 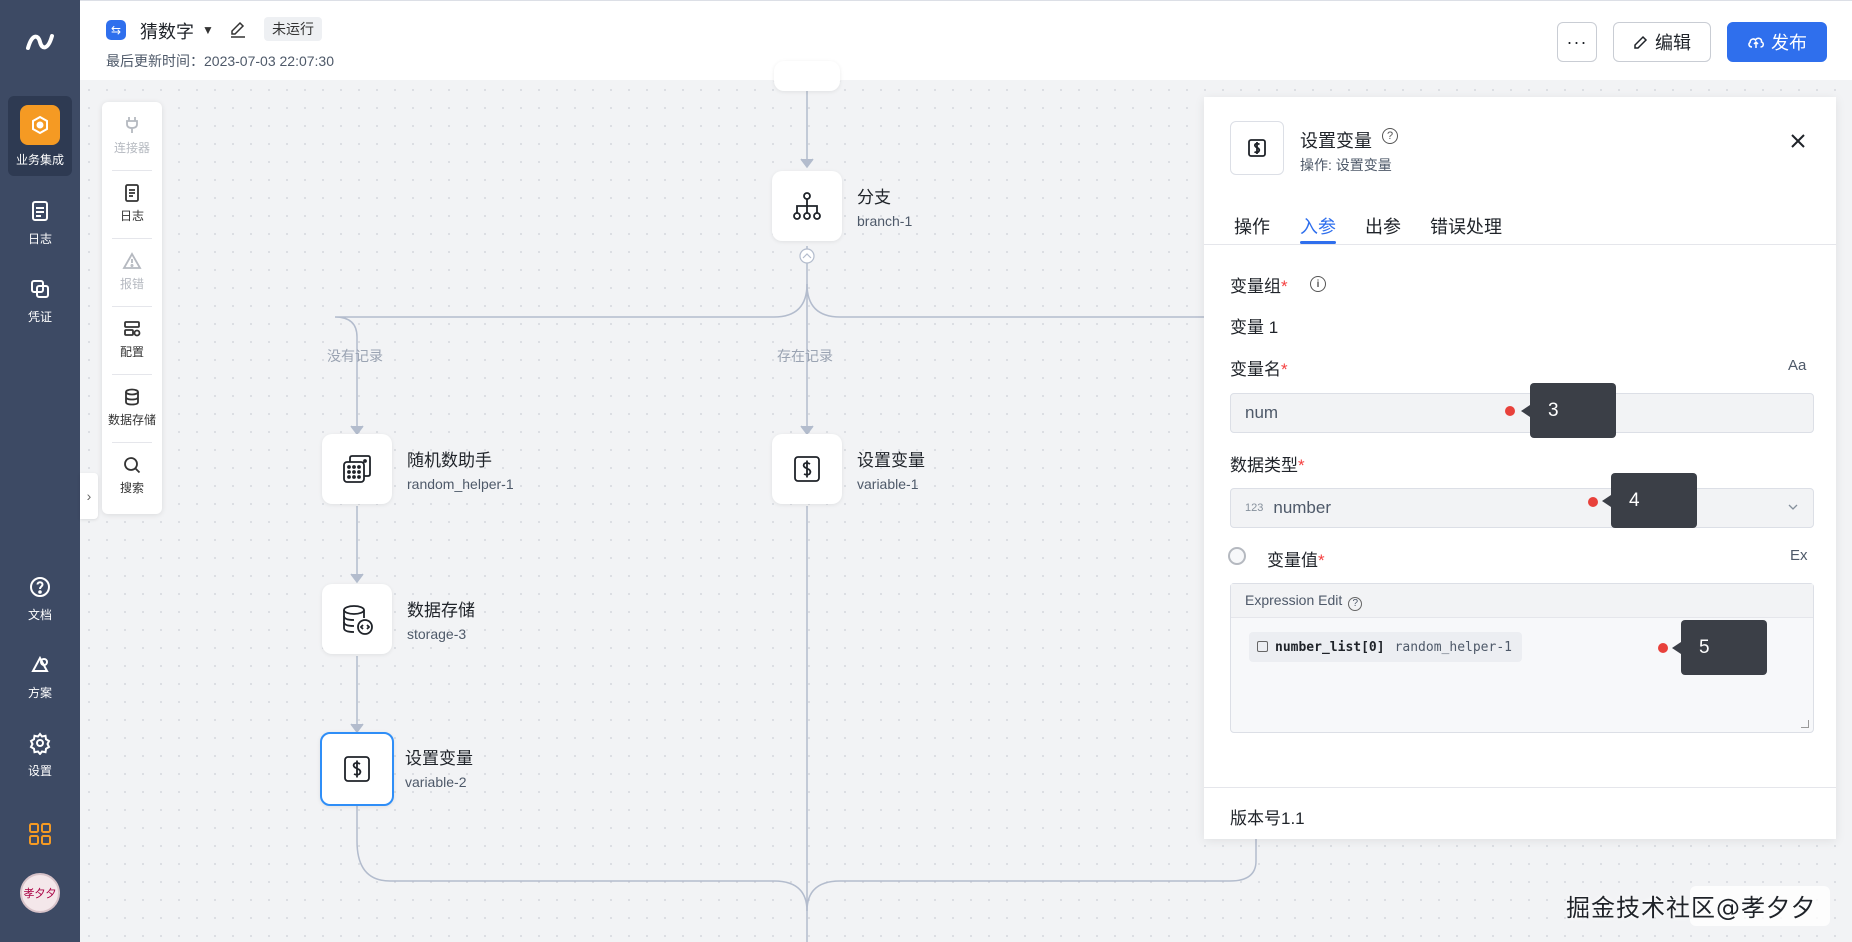 I want to click on branch-icon, so click(x=807, y=206).